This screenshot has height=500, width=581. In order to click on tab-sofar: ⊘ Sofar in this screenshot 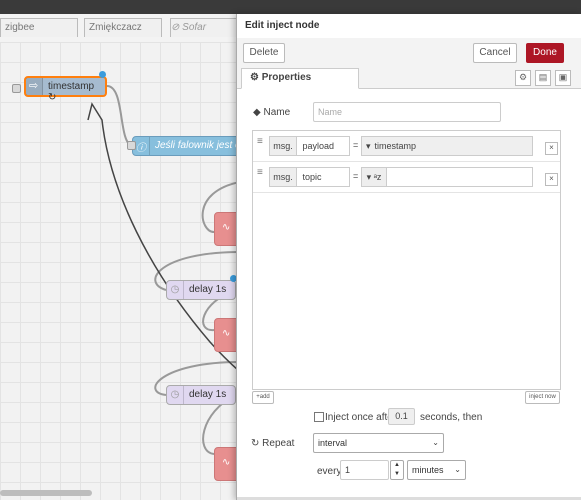, I will do `click(205, 27)`.